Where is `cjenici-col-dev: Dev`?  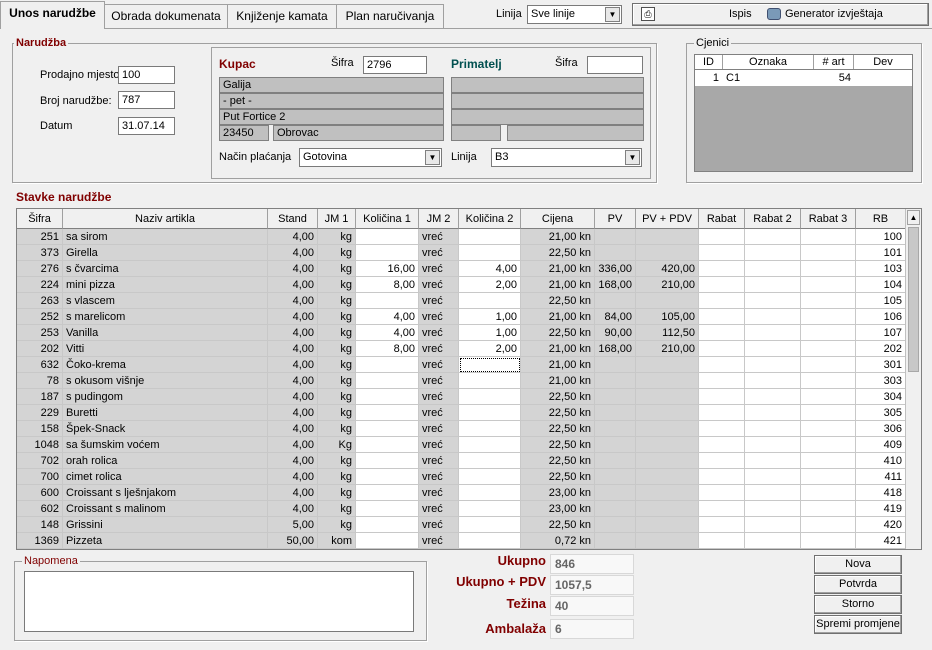 cjenici-col-dev: Dev is located at coordinates (883, 62).